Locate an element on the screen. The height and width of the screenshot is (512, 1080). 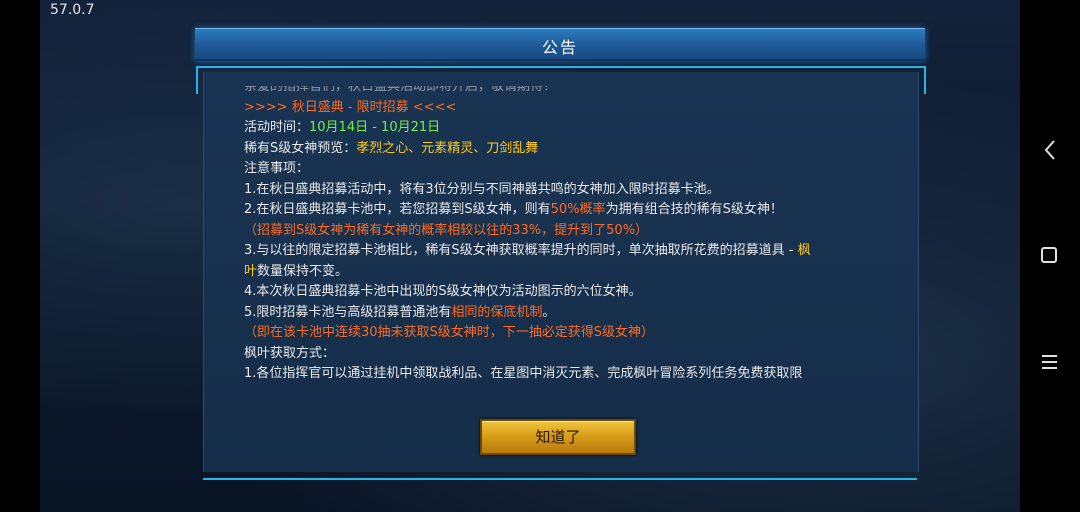
announcement-text-segment: （招募到S级女神为稀有女神的概率相较以往的33%，提升到了50%） is located at coordinates (446, 230).